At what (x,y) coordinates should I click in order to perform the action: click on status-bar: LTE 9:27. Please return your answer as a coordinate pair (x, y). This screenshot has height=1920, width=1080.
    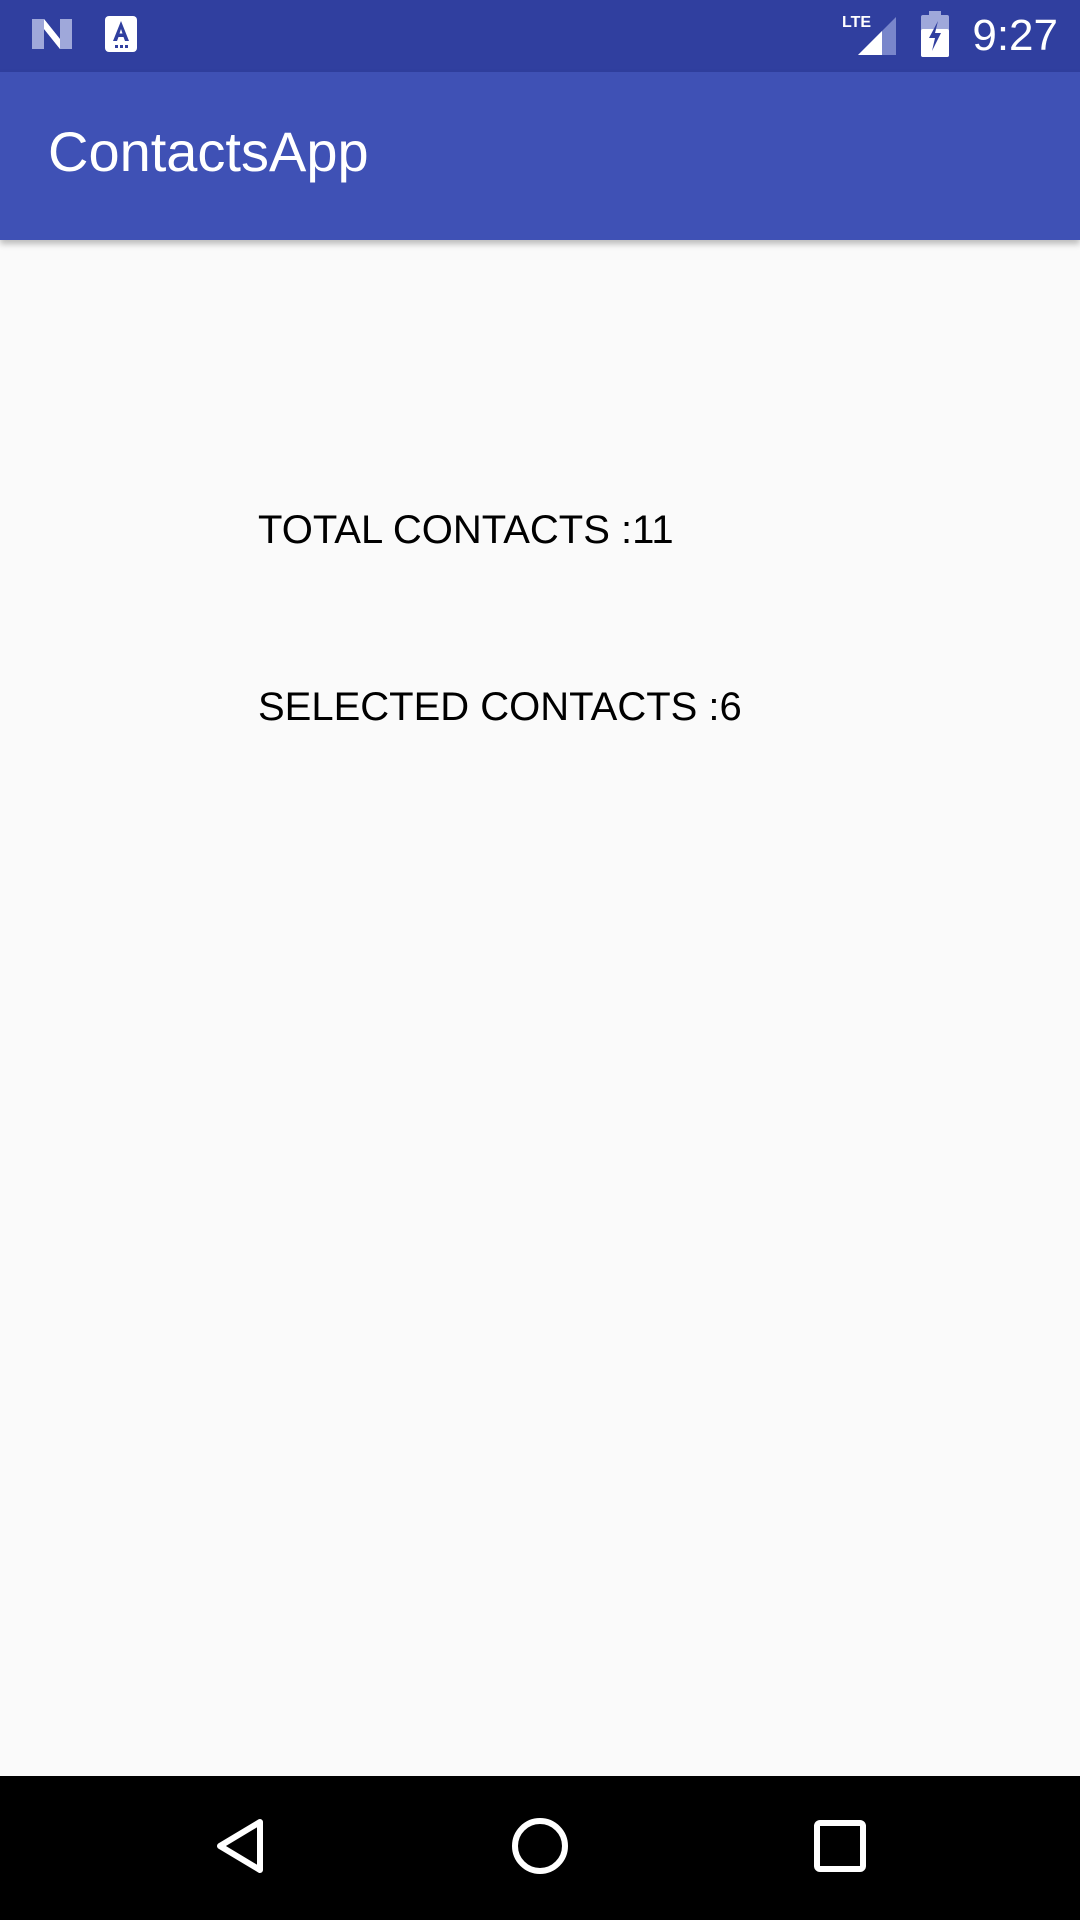
    Looking at the image, I should click on (540, 36).